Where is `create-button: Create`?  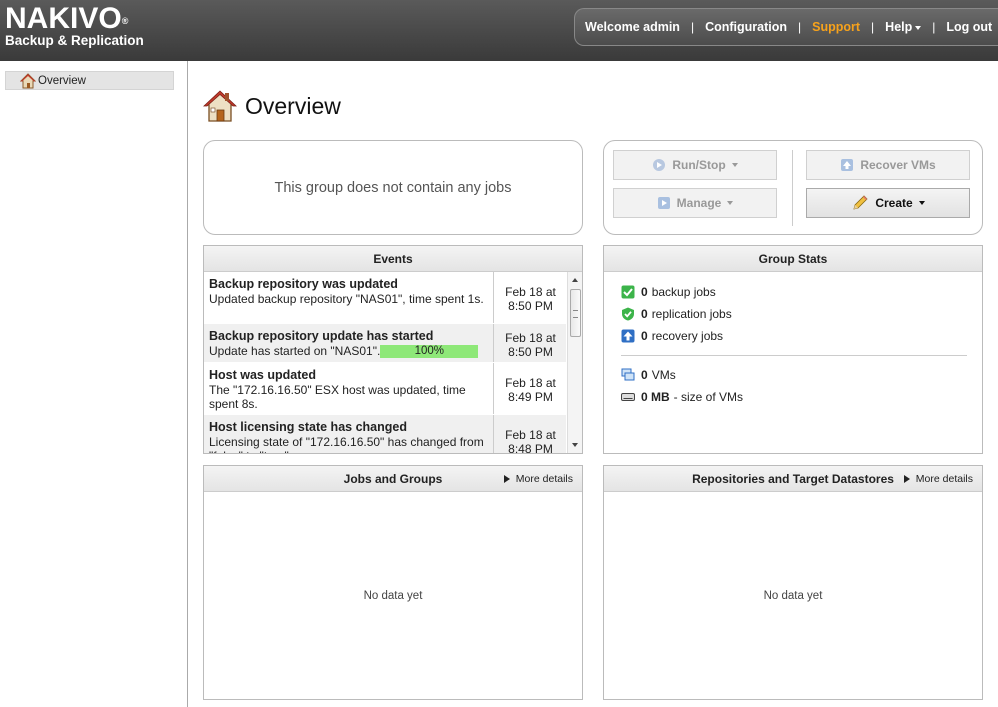 create-button: Create is located at coordinates (888, 203).